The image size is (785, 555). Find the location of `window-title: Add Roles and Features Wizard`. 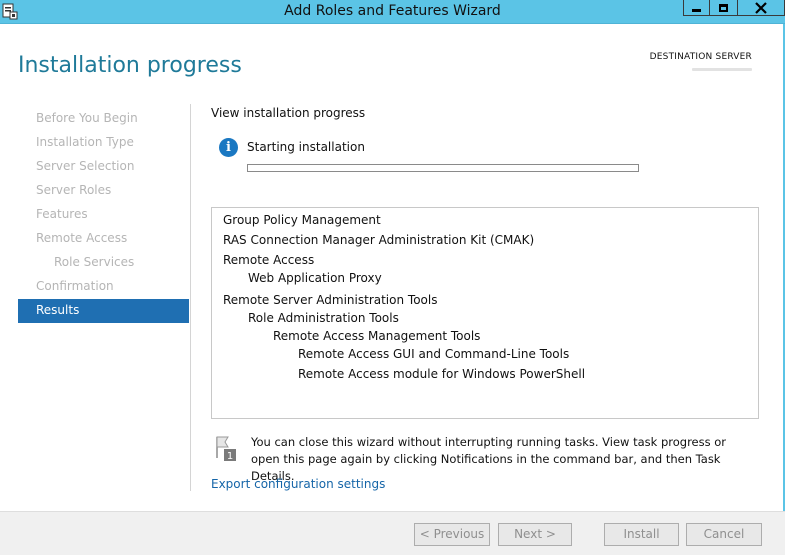

window-title: Add Roles and Features Wizard is located at coordinates (392, 11).